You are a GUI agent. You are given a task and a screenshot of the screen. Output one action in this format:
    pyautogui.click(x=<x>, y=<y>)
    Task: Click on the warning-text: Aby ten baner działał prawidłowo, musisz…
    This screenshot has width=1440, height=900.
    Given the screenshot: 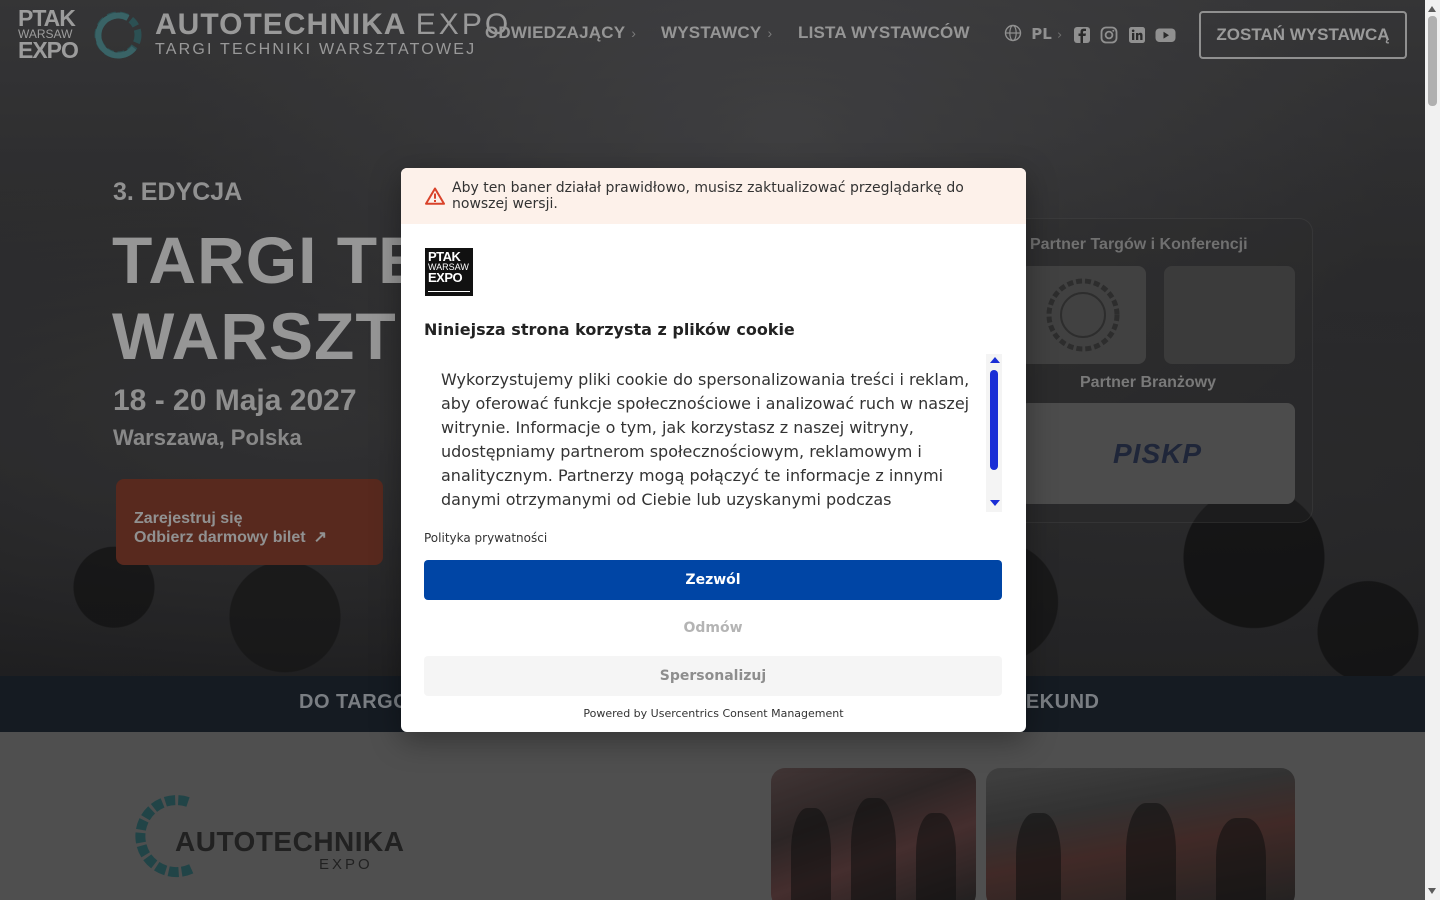 What is the action you would take?
    pyautogui.click(x=708, y=196)
    